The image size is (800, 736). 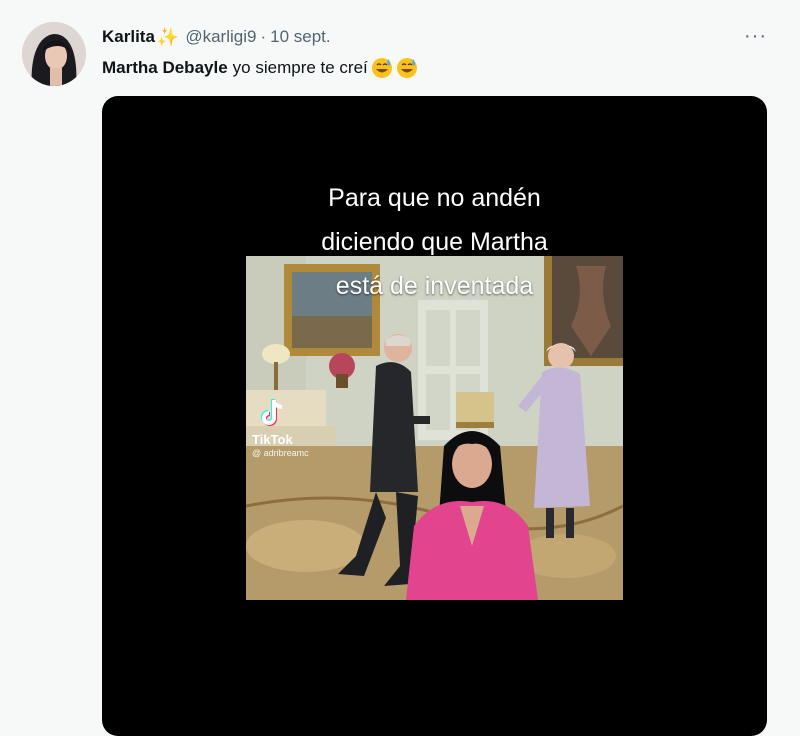 What do you see at coordinates (300, 37) in the screenshot?
I see `tweet-date: 10 sept.` at bounding box center [300, 37].